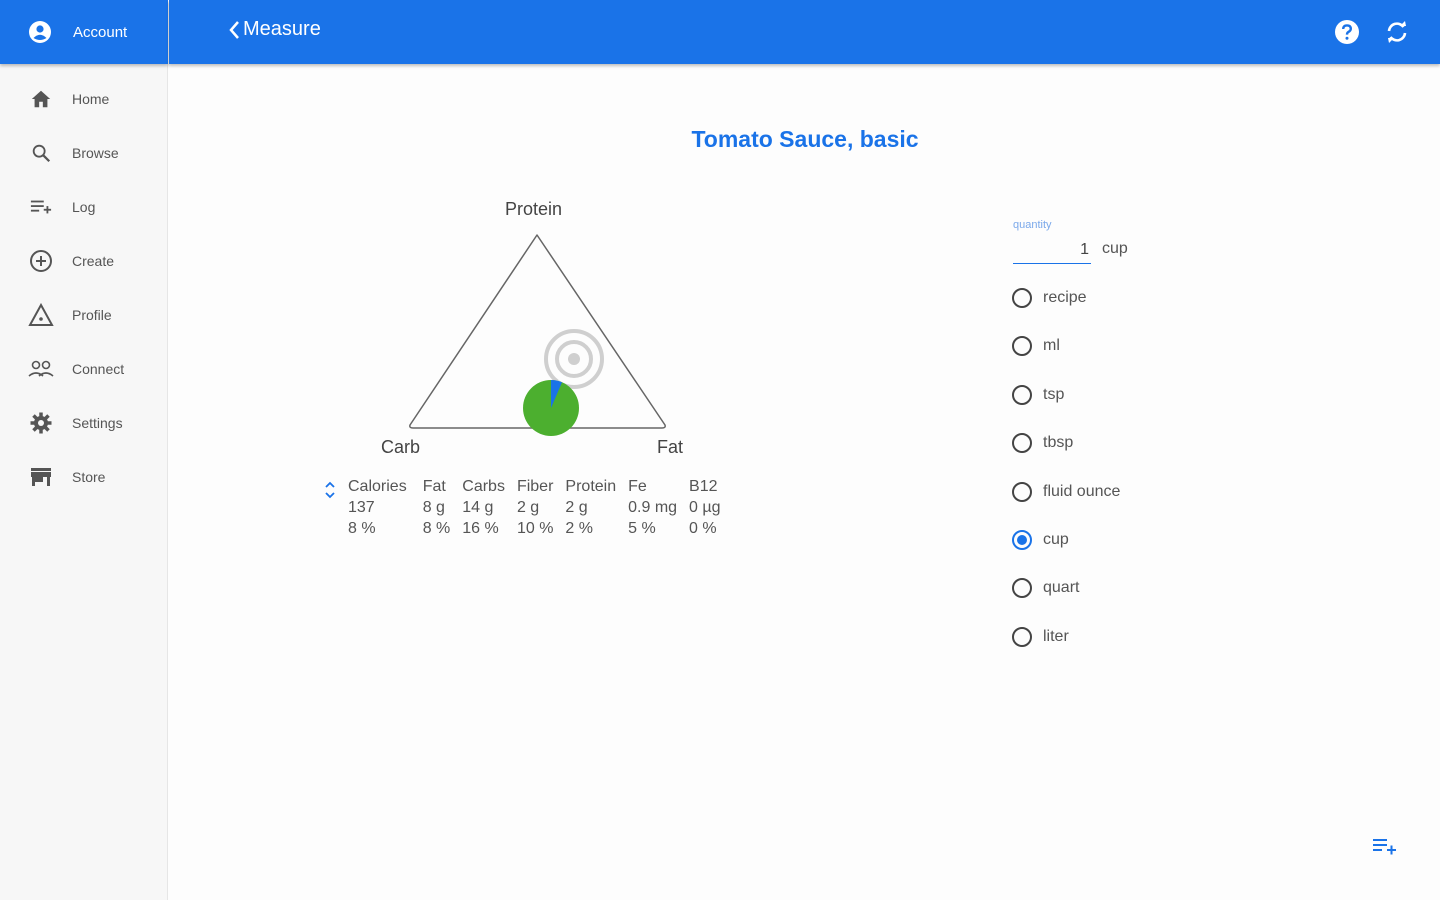 This screenshot has width=1440, height=900. What do you see at coordinates (805, 139) in the screenshot?
I see `food-title: Tomato Sauce, basic` at bounding box center [805, 139].